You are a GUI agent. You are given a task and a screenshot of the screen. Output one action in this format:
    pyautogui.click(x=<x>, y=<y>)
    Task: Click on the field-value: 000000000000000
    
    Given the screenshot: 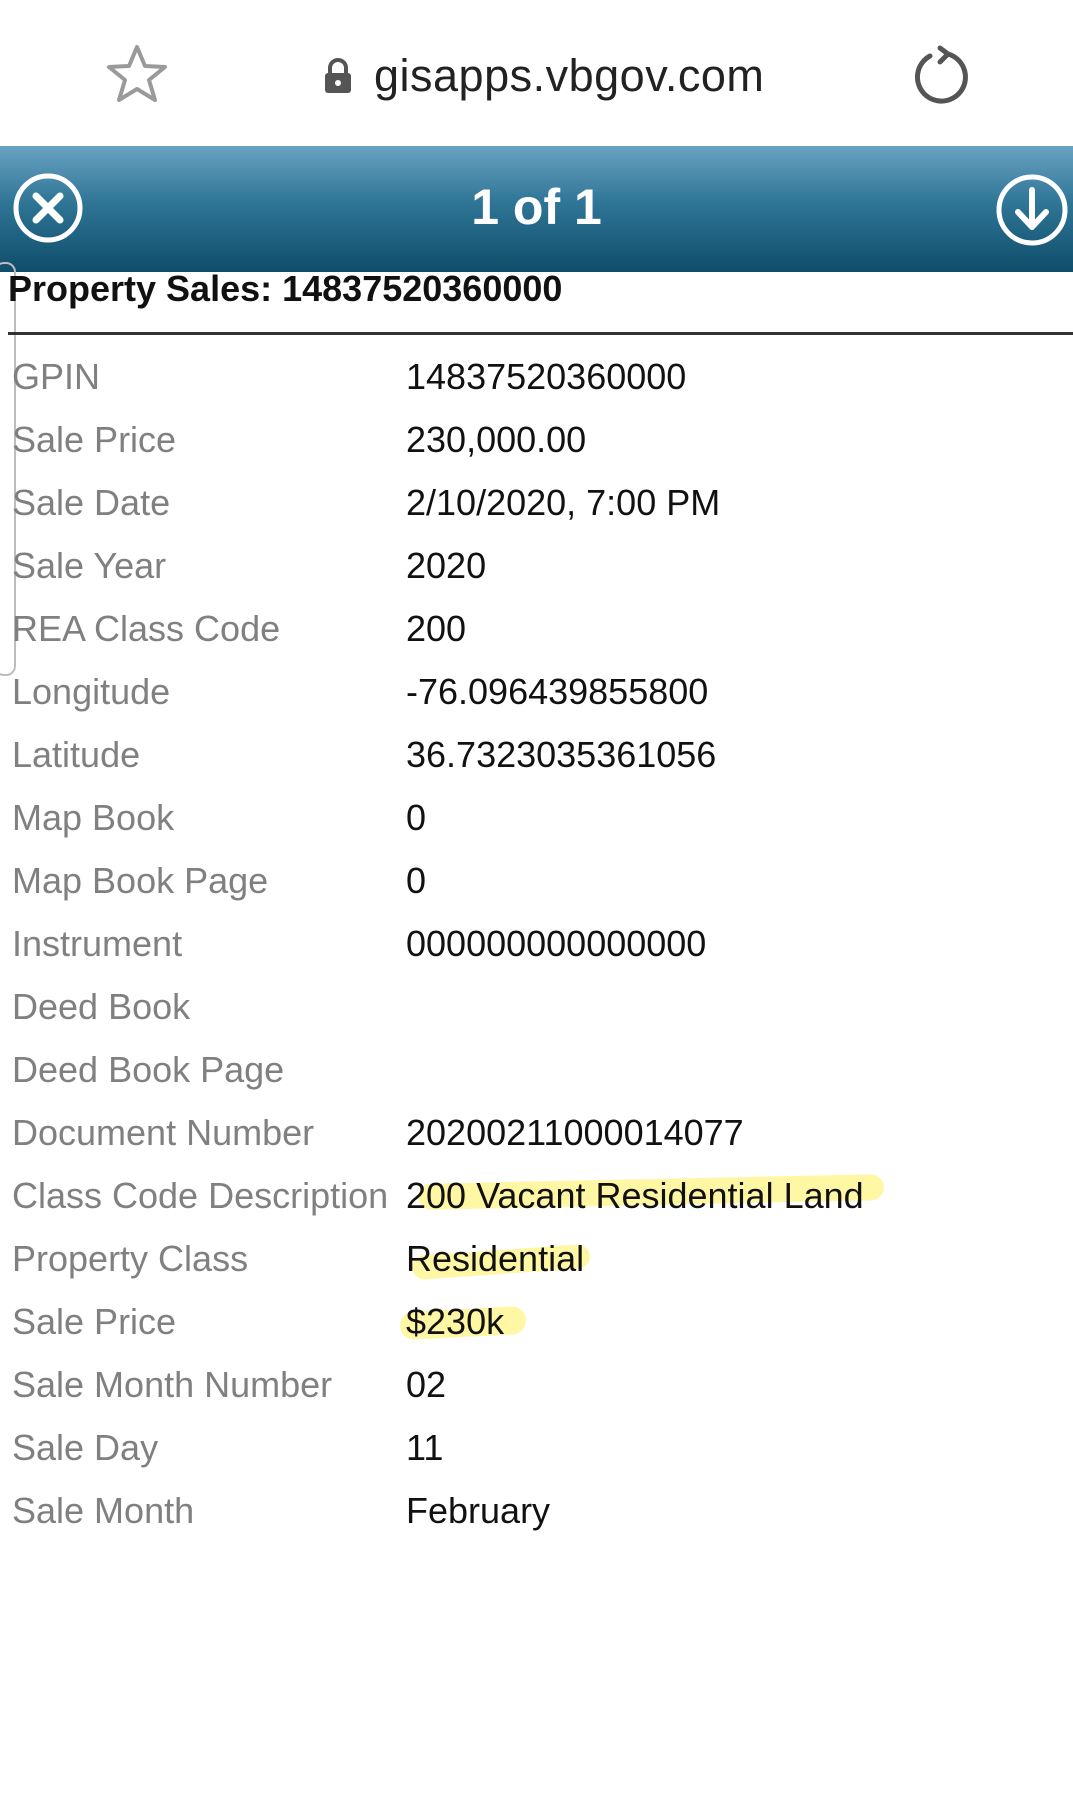 What is the action you would take?
    pyautogui.click(x=556, y=943)
    